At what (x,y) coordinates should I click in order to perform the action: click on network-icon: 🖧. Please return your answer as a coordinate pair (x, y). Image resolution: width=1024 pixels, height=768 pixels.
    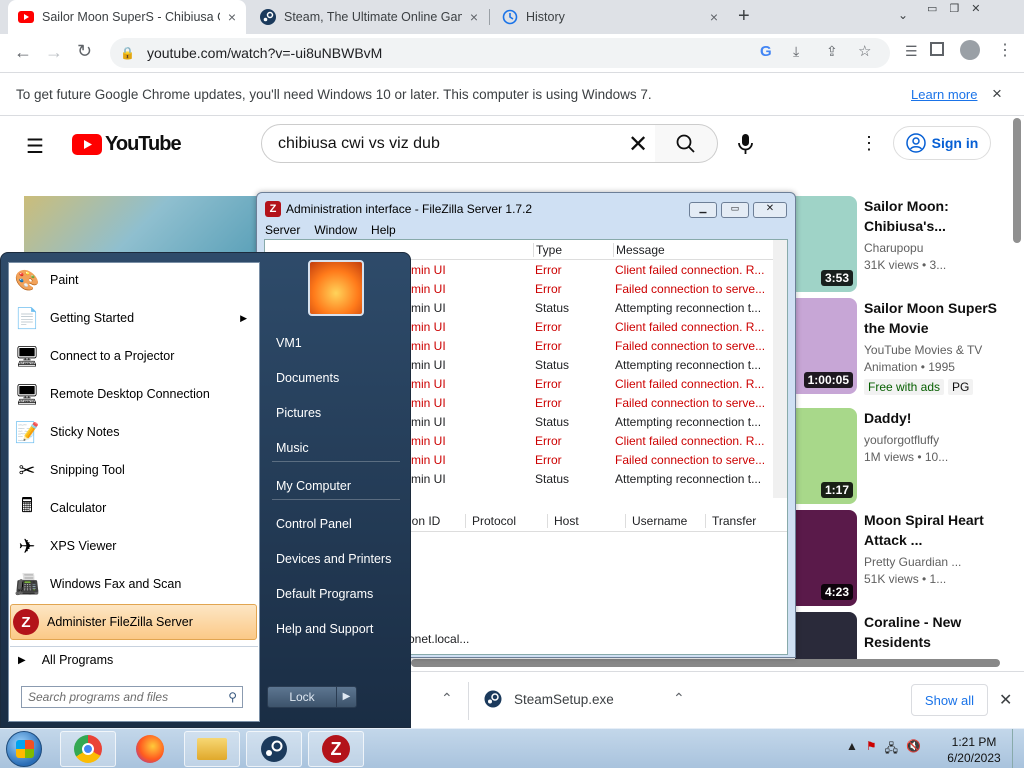
    Looking at the image, I should click on (891, 749).